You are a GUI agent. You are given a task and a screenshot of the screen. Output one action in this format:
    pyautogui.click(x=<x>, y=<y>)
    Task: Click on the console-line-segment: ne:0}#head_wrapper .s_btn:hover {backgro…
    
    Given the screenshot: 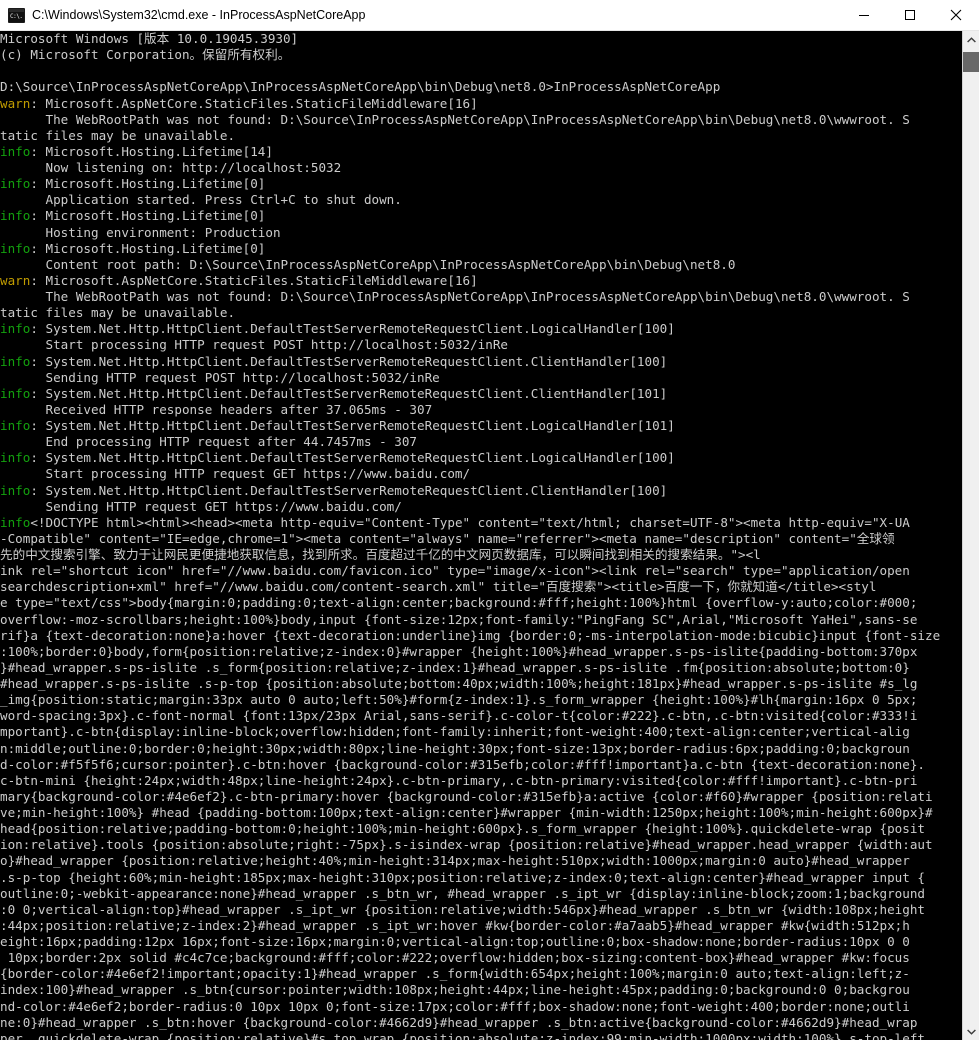 What is the action you would take?
    pyautogui.click(x=459, y=1022)
    